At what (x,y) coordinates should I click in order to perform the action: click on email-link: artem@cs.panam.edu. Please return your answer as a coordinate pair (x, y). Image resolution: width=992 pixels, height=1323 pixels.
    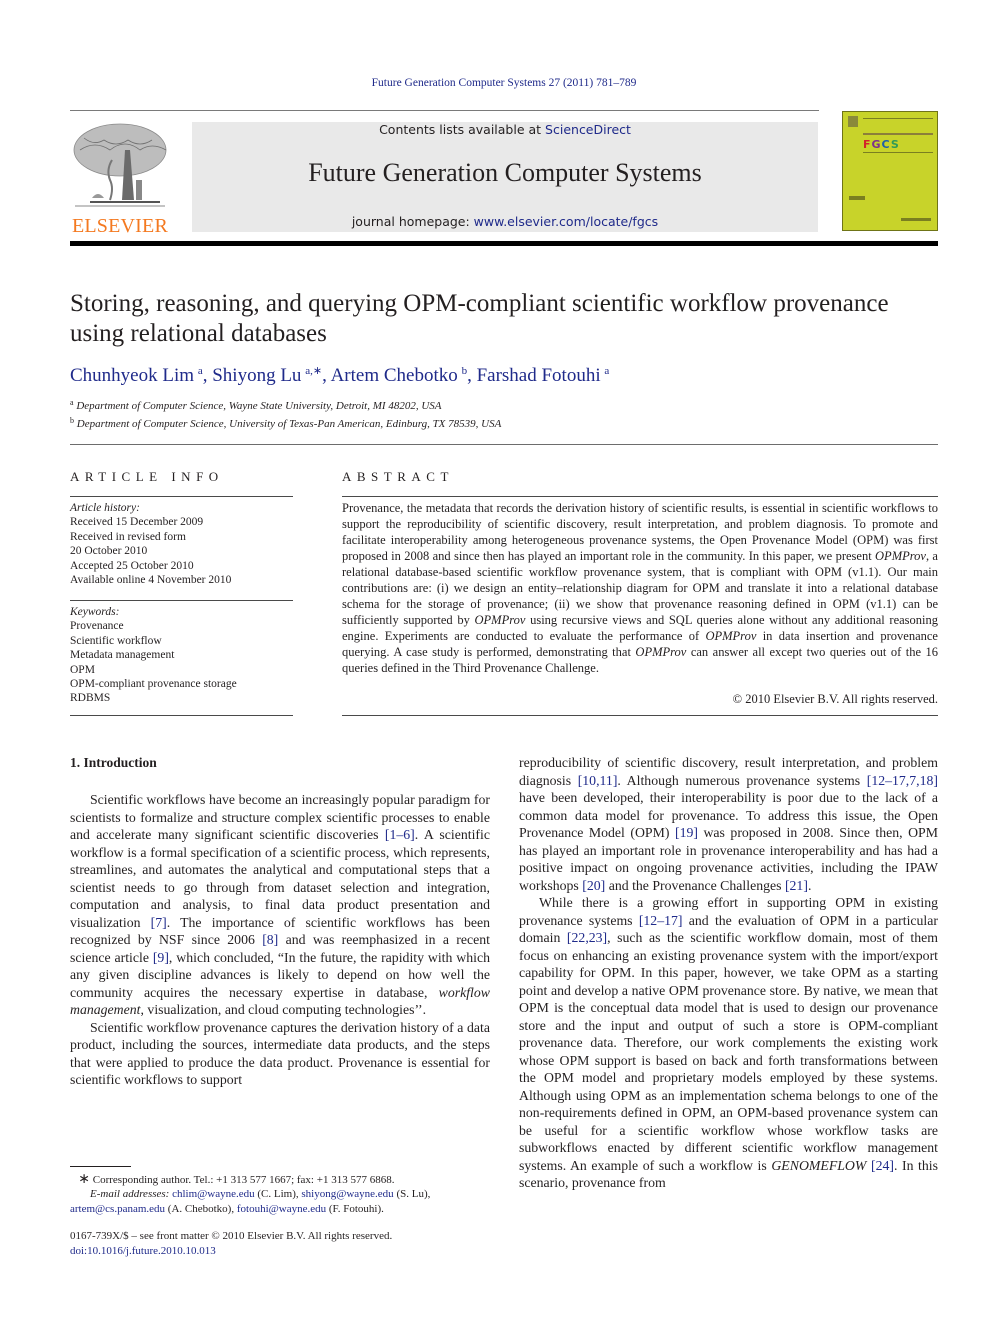
    Looking at the image, I should click on (117, 1209).